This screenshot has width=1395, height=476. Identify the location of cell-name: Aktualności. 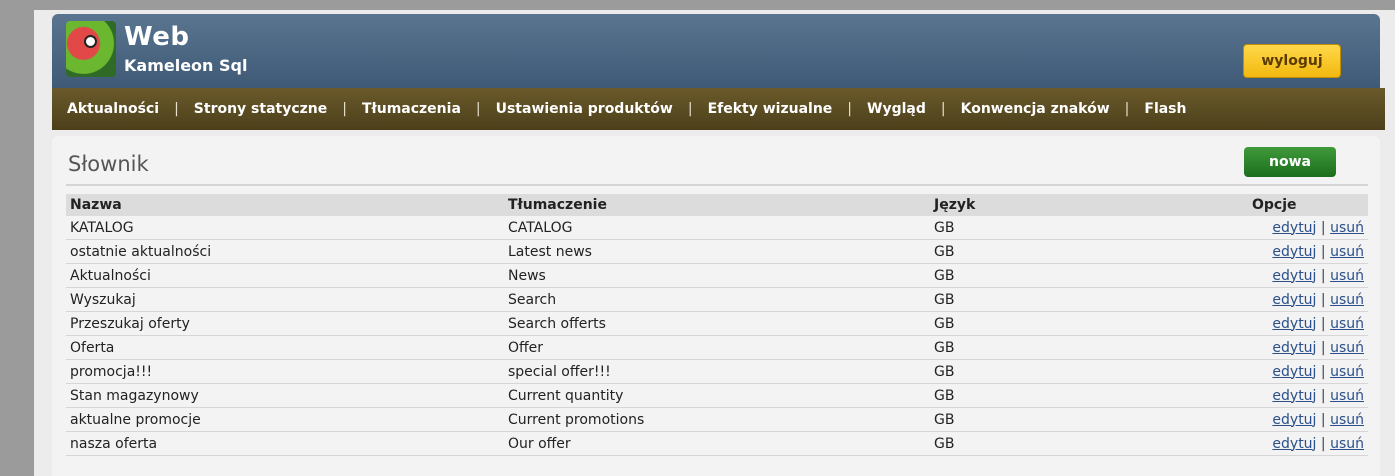
(285, 275).